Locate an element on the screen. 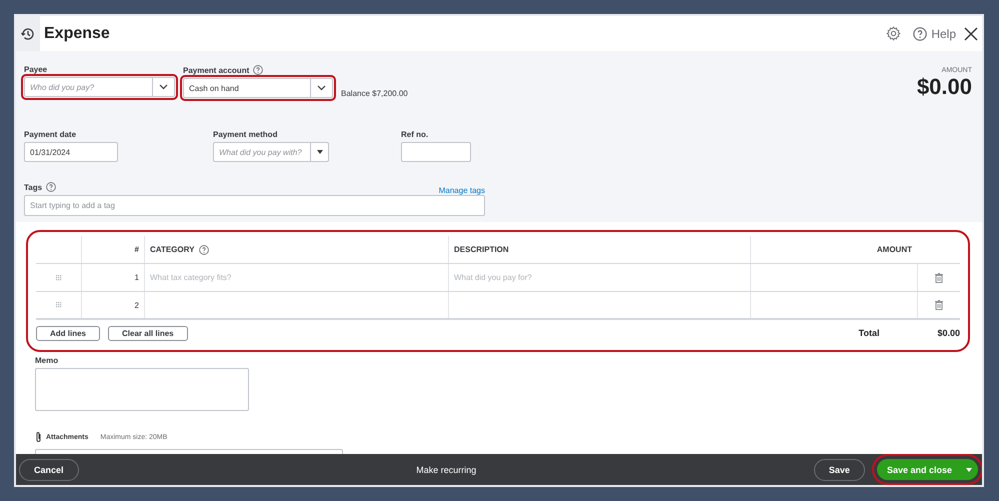 Image resolution: width=999 pixels, height=501 pixels. history-icon is located at coordinates (28, 34).